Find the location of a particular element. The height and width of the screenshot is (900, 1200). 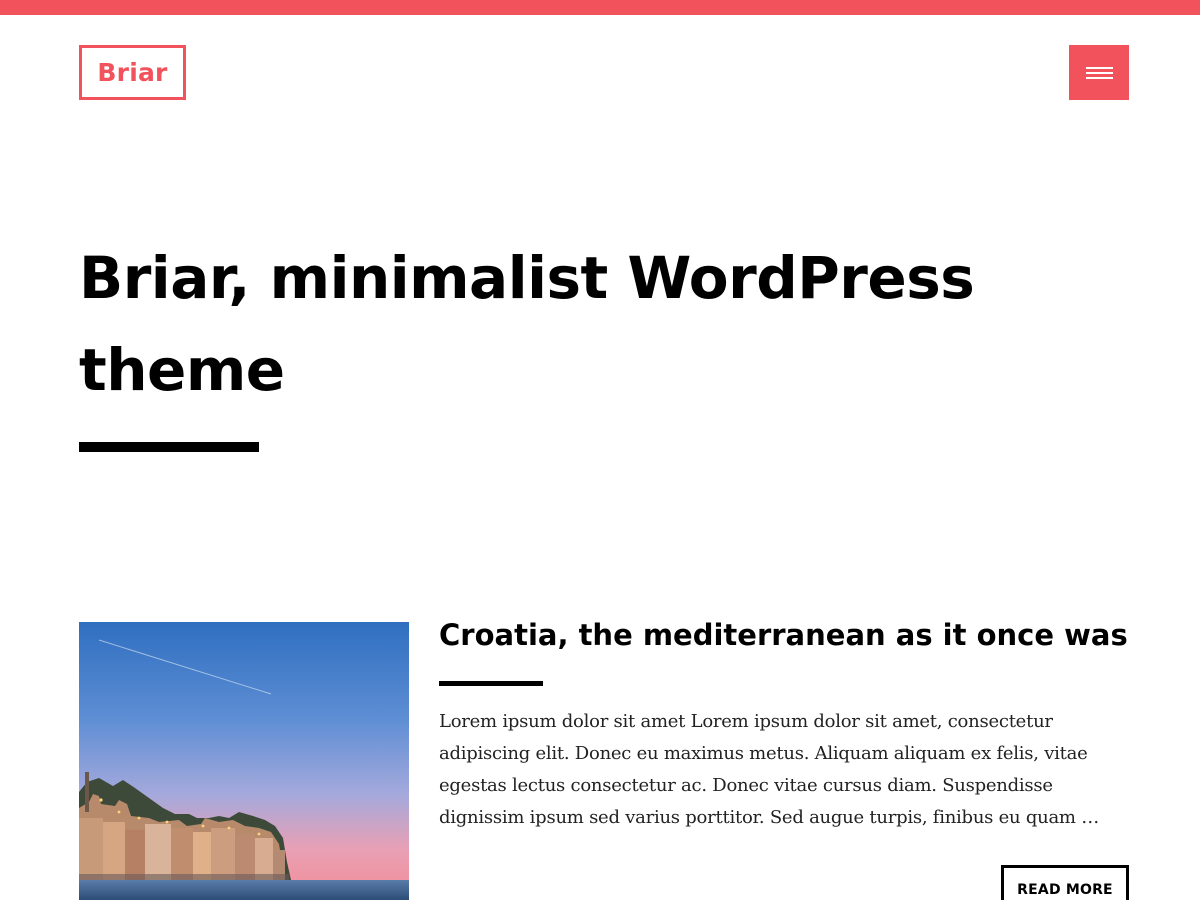

read-more-button: READ MORE is located at coordinates (1065, 882).